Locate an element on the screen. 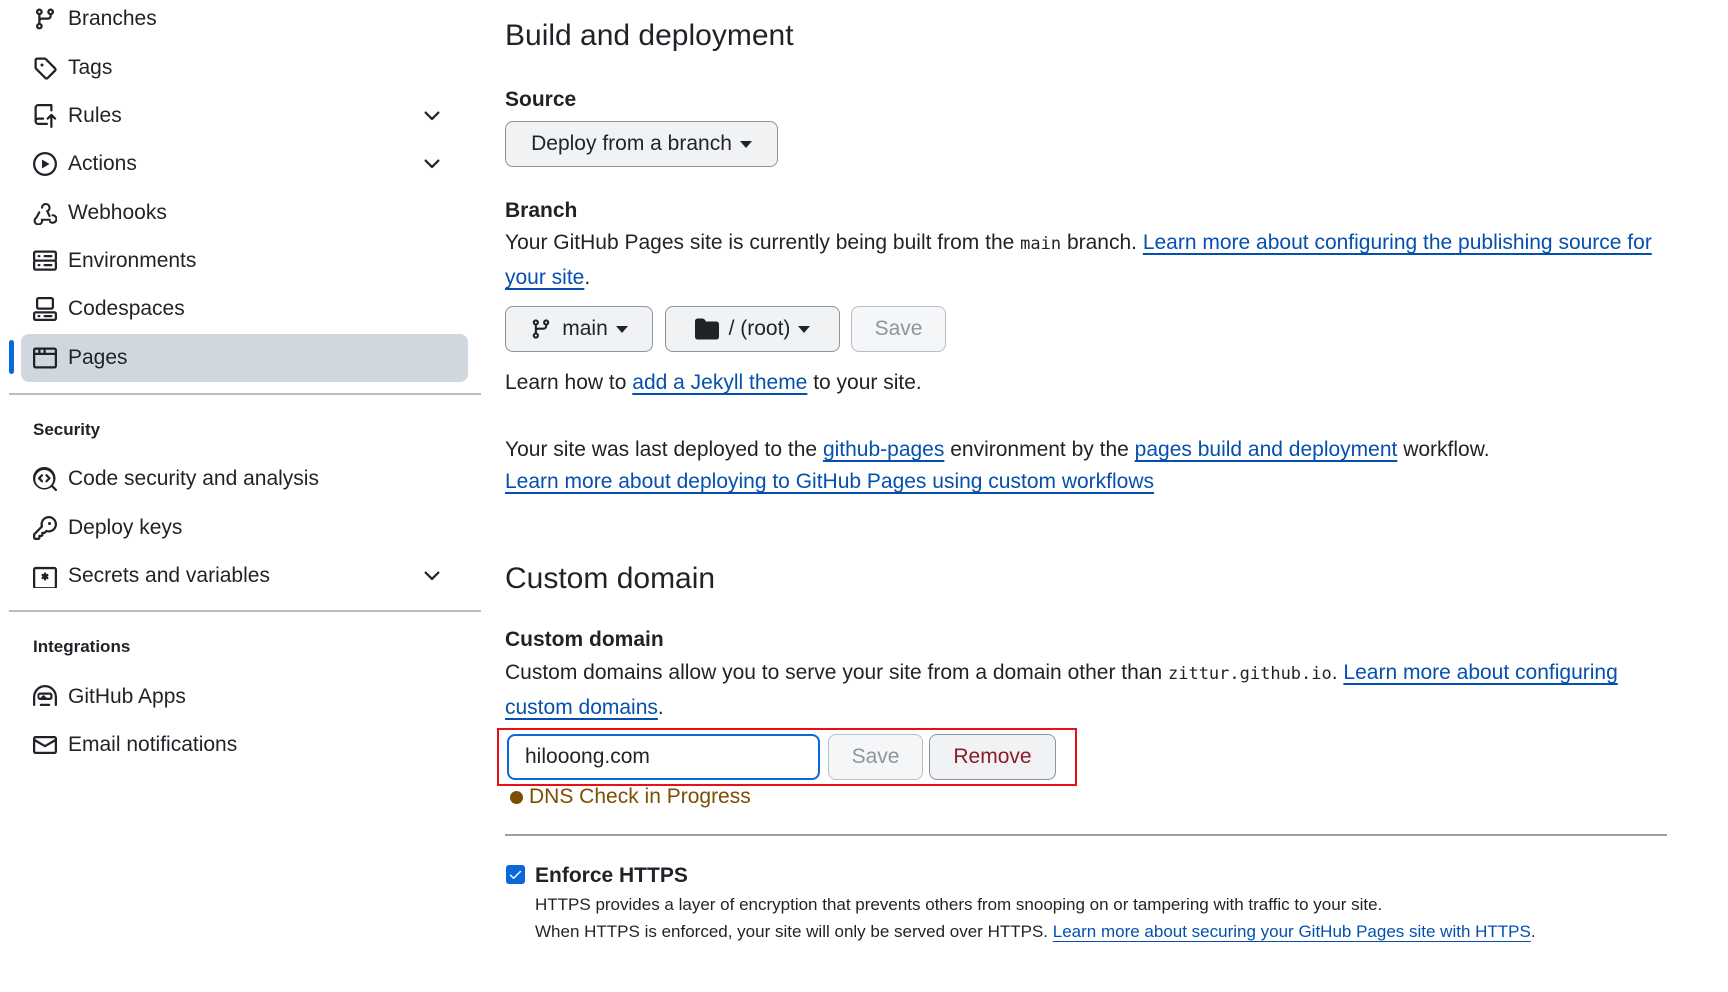 This screenshot has height=992, width=1728. sidebar-item-label: Secrets and variables is located at coordinates (169, 575).